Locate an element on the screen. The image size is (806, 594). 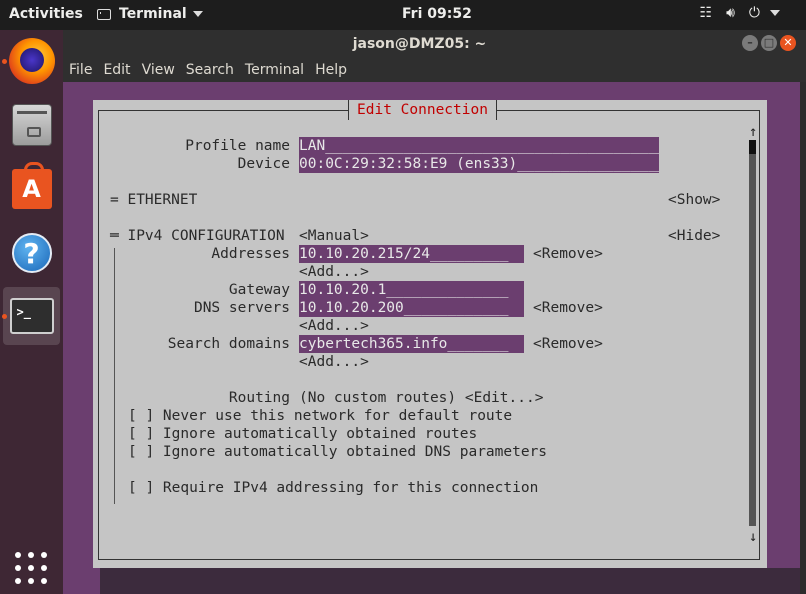
terminal-icon: >_ is located at coordinates (31, 316).